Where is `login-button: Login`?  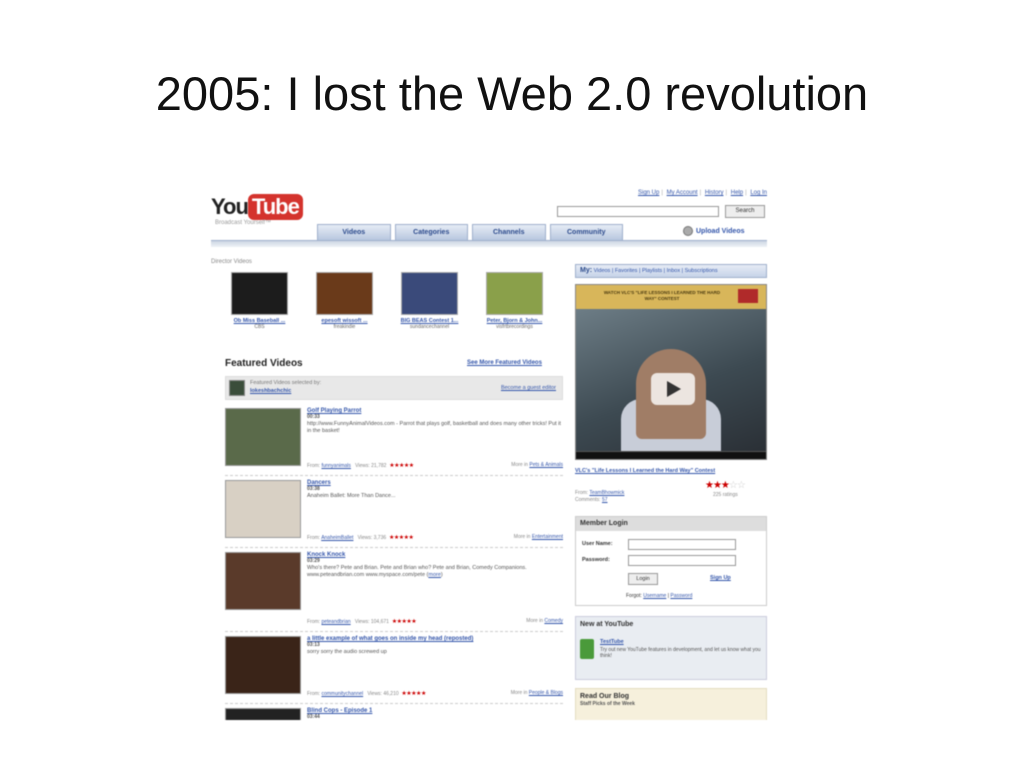 login-button: Login is located at coordinates (643, 579).